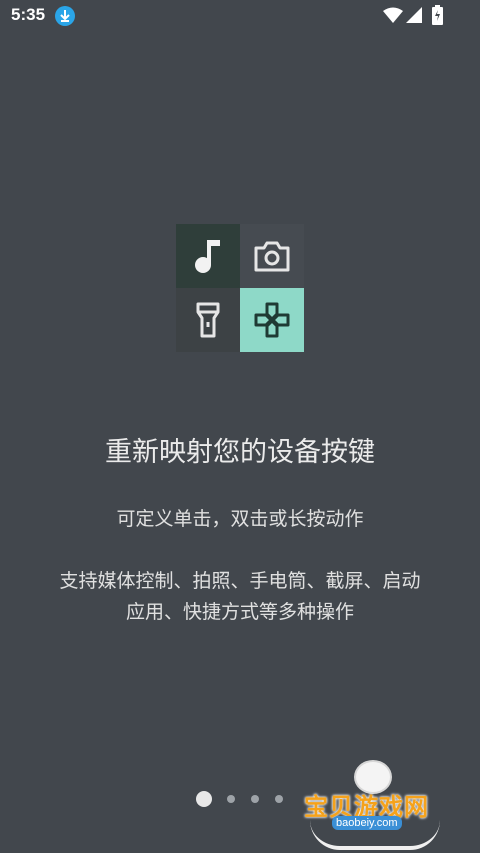 Image resolution: width=480 pixels, height=853 pixels. Describe the element at coordinates (240, 452) in the screenshot. I see `onboarding-title: 重新映射您的设备按键` at that location.